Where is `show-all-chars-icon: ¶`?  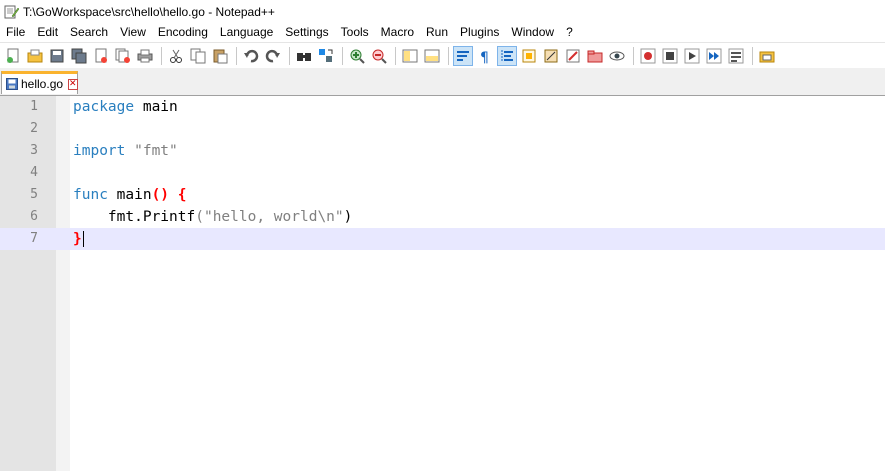
show-all-chars-icon: ¶ is located at coordinates (485, 56).